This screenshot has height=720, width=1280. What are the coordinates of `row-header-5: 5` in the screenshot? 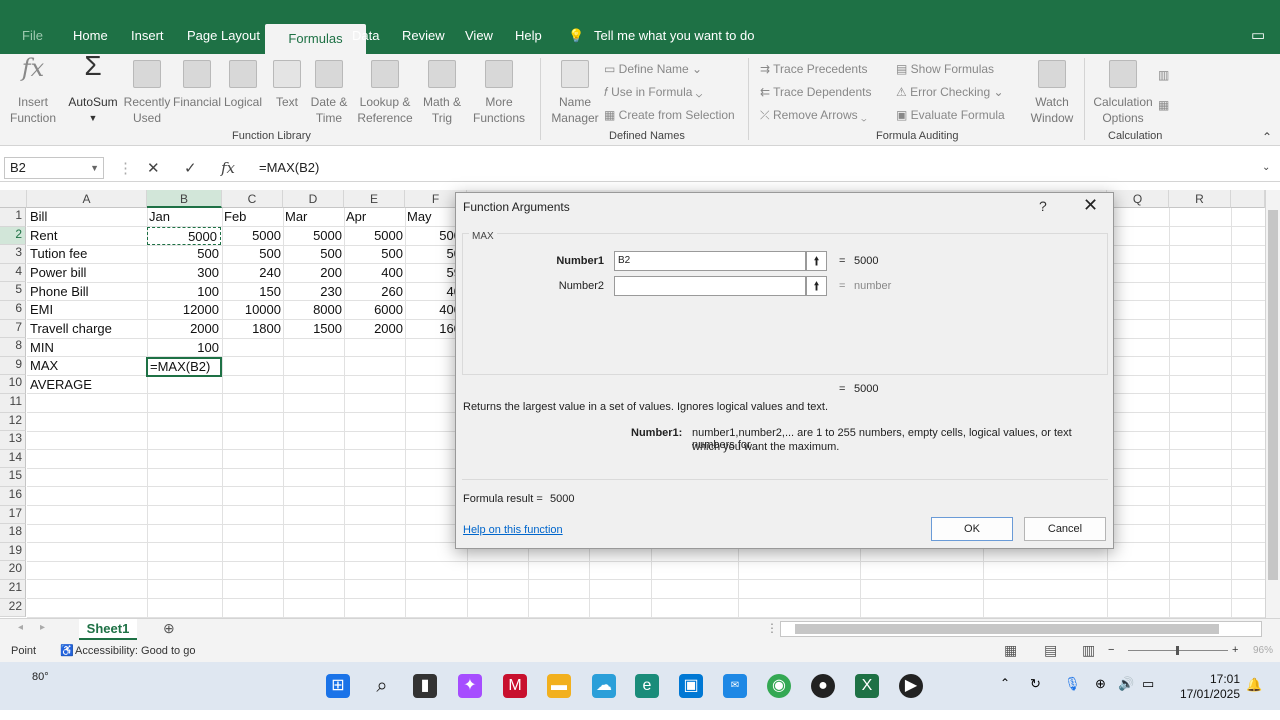 It's located at (13, 291).